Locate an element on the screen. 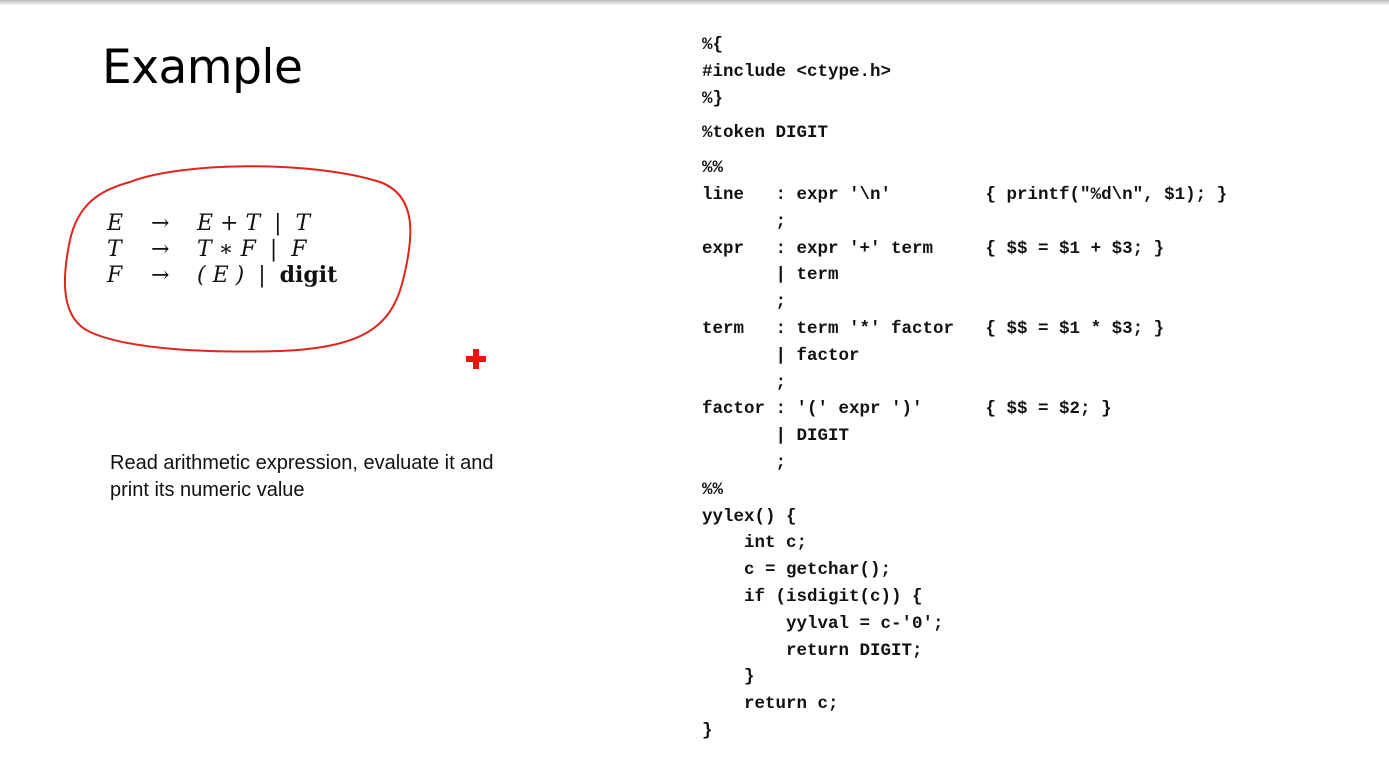 The image size is (1389, 784). rule-rhs: T ∗ F | F is located at coordinates (252, 249).